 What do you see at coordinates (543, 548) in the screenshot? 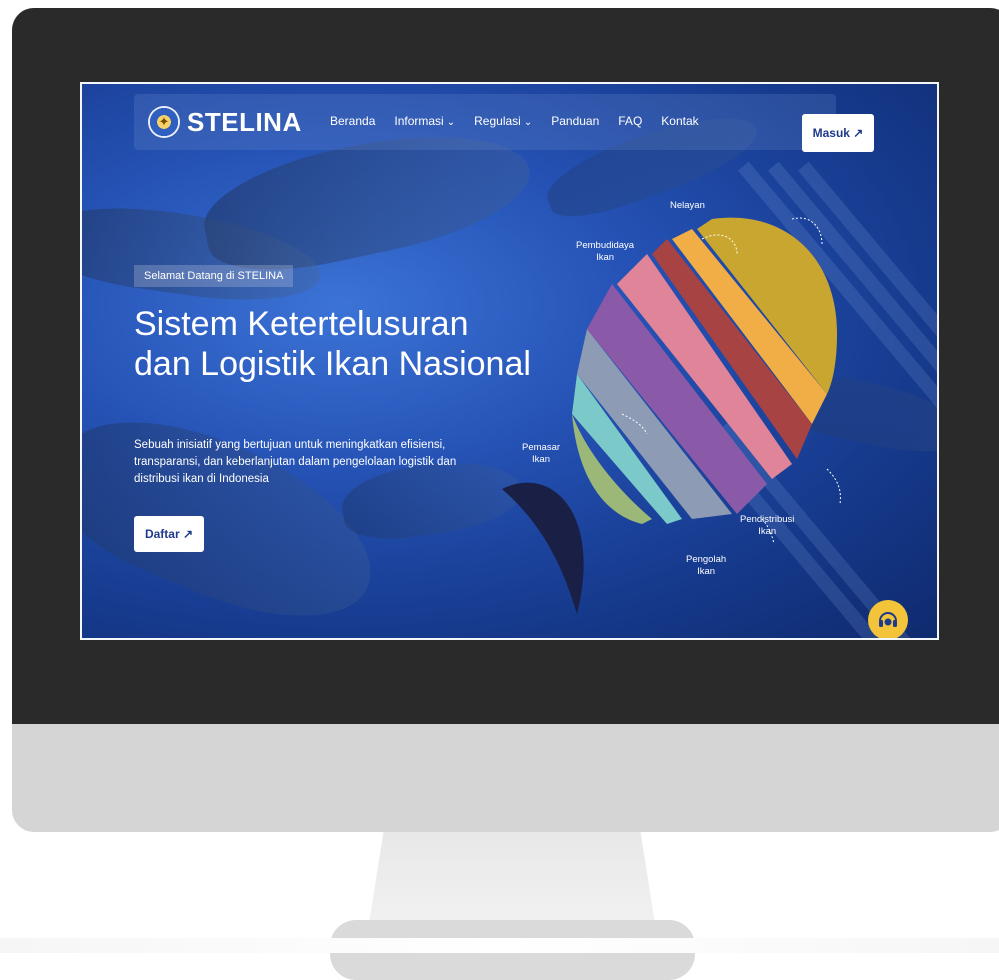
I see `dark-crescent` at bounding box center [543, 548].